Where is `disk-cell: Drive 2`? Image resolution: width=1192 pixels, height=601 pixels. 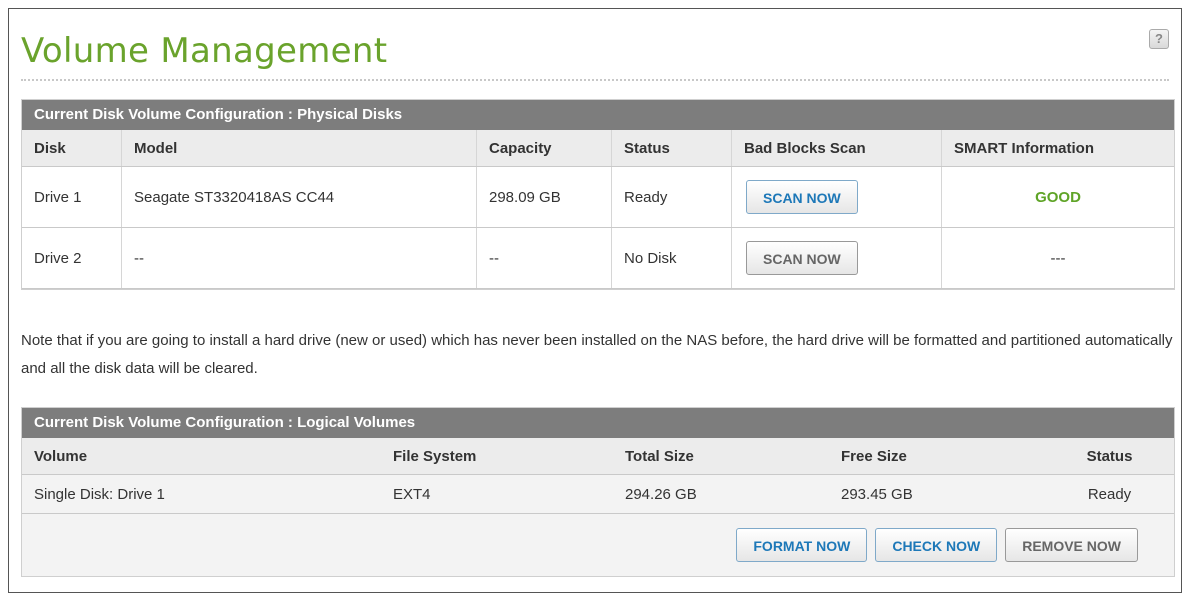
disk-cell: Drive 2 is located at coordinates (72, 258).